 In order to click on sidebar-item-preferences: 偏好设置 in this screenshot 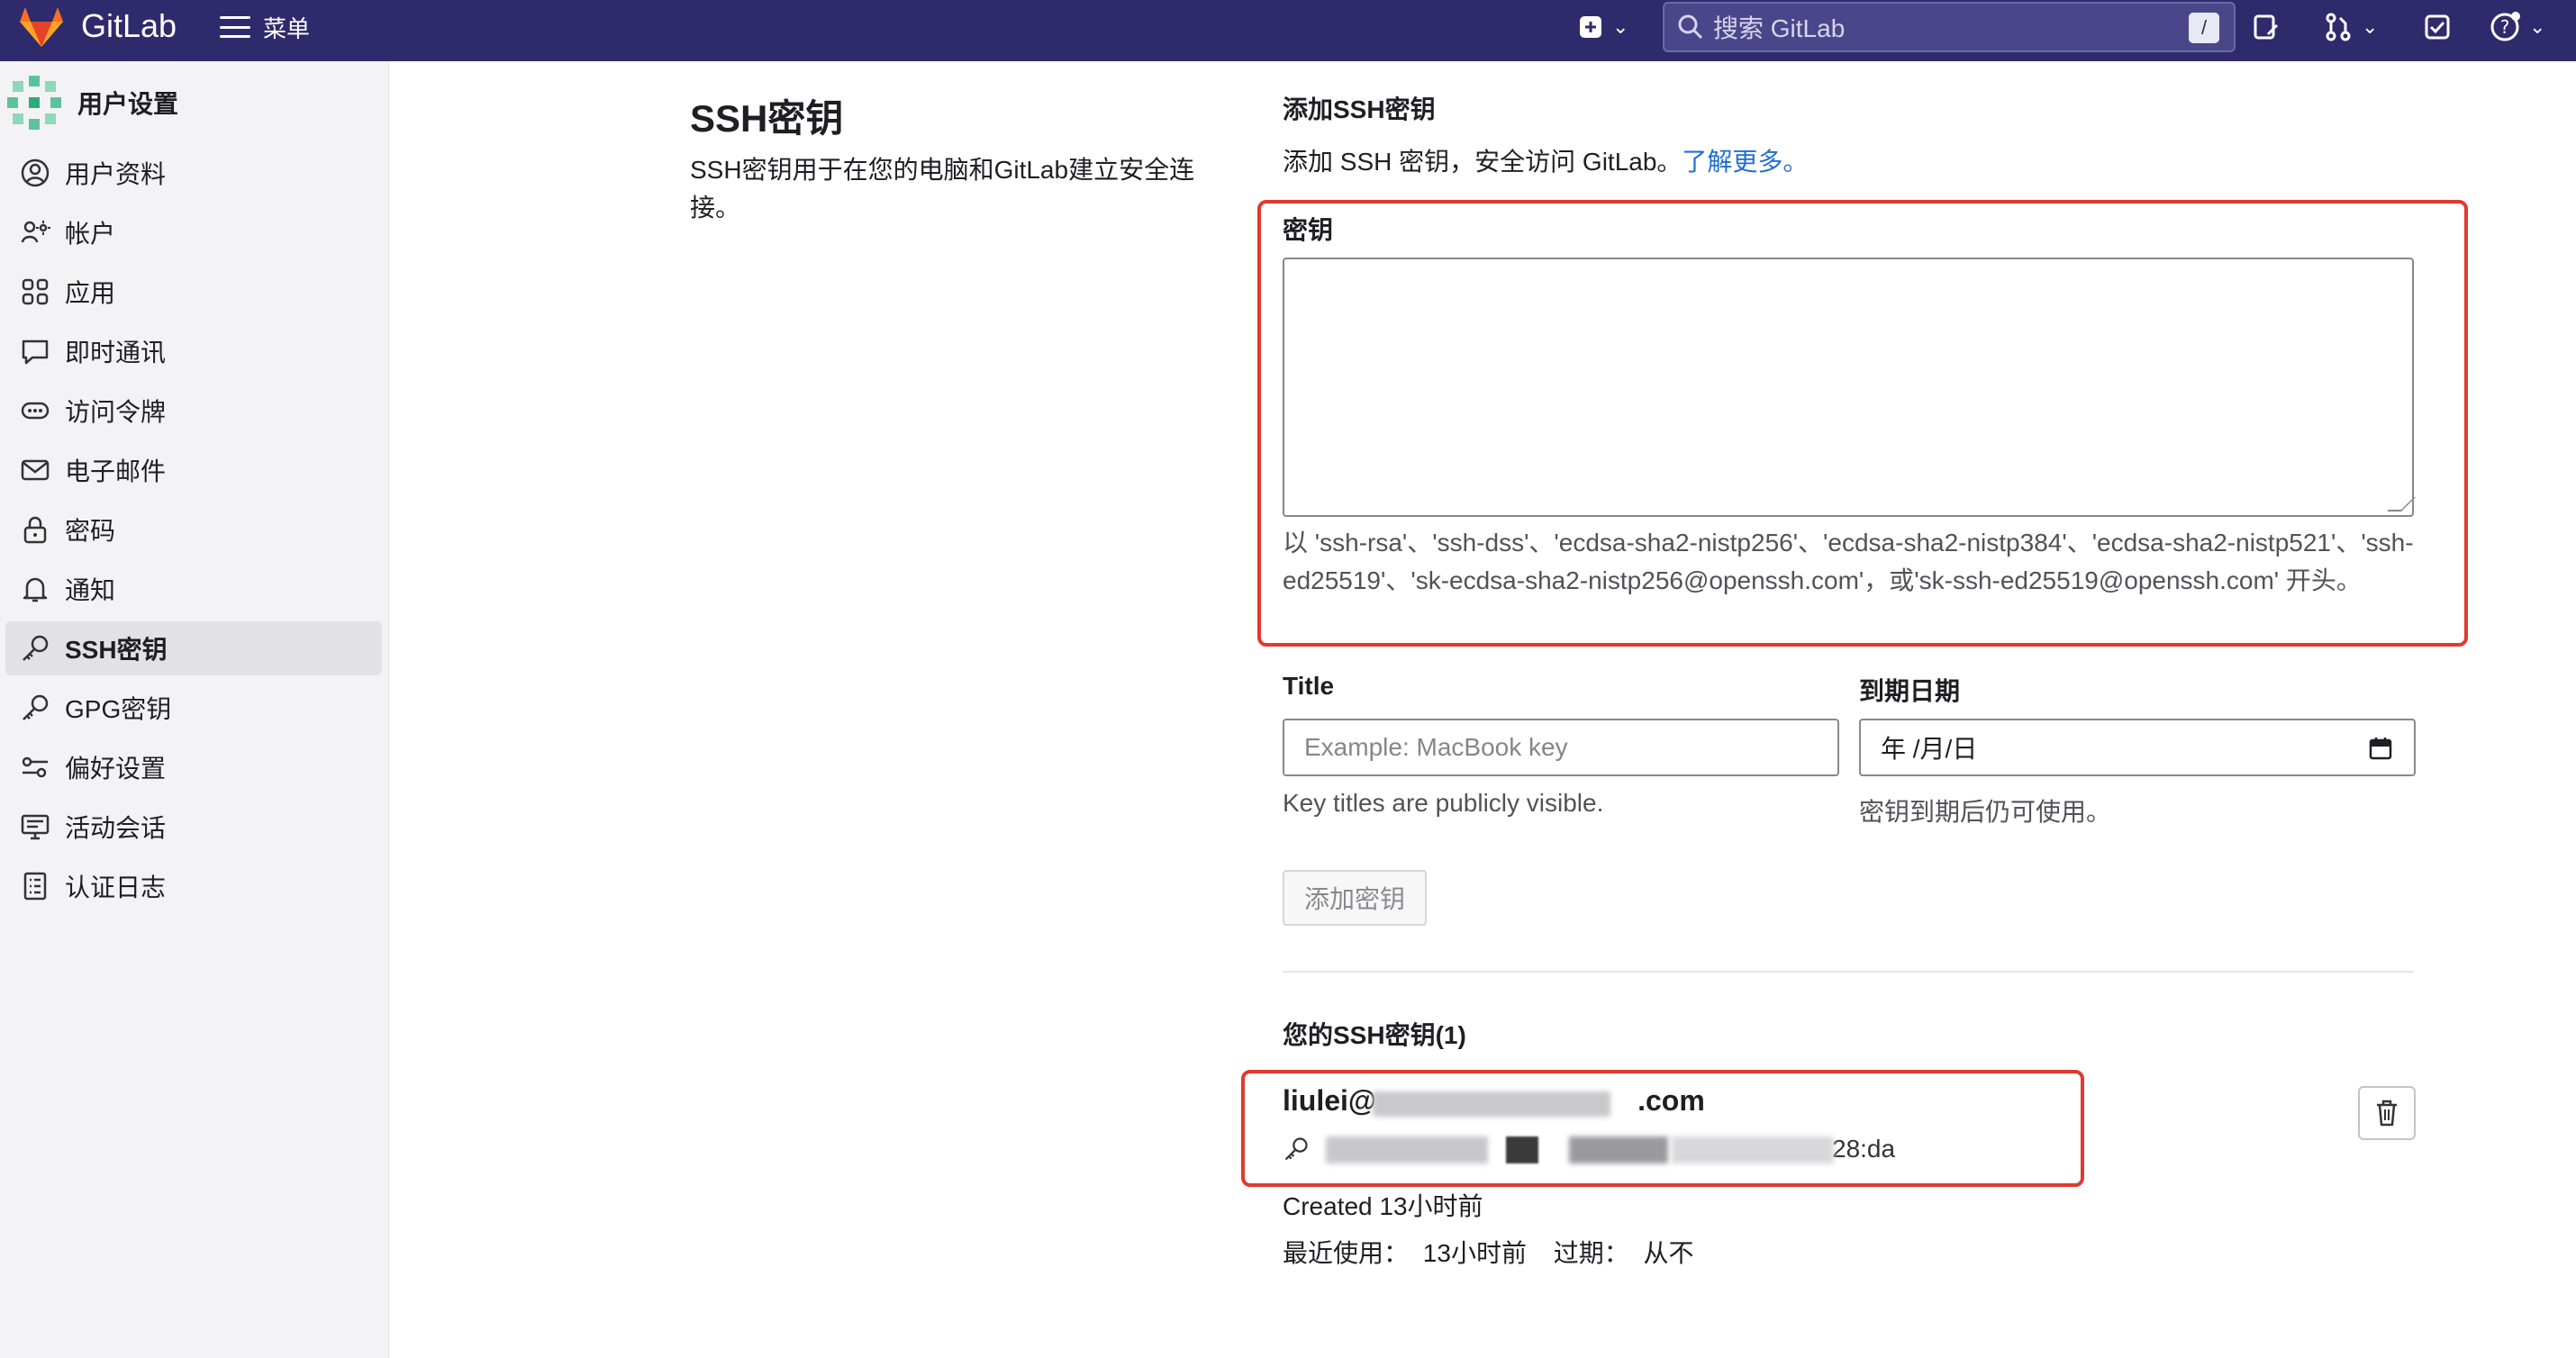, I will do `click(193, 767)`.